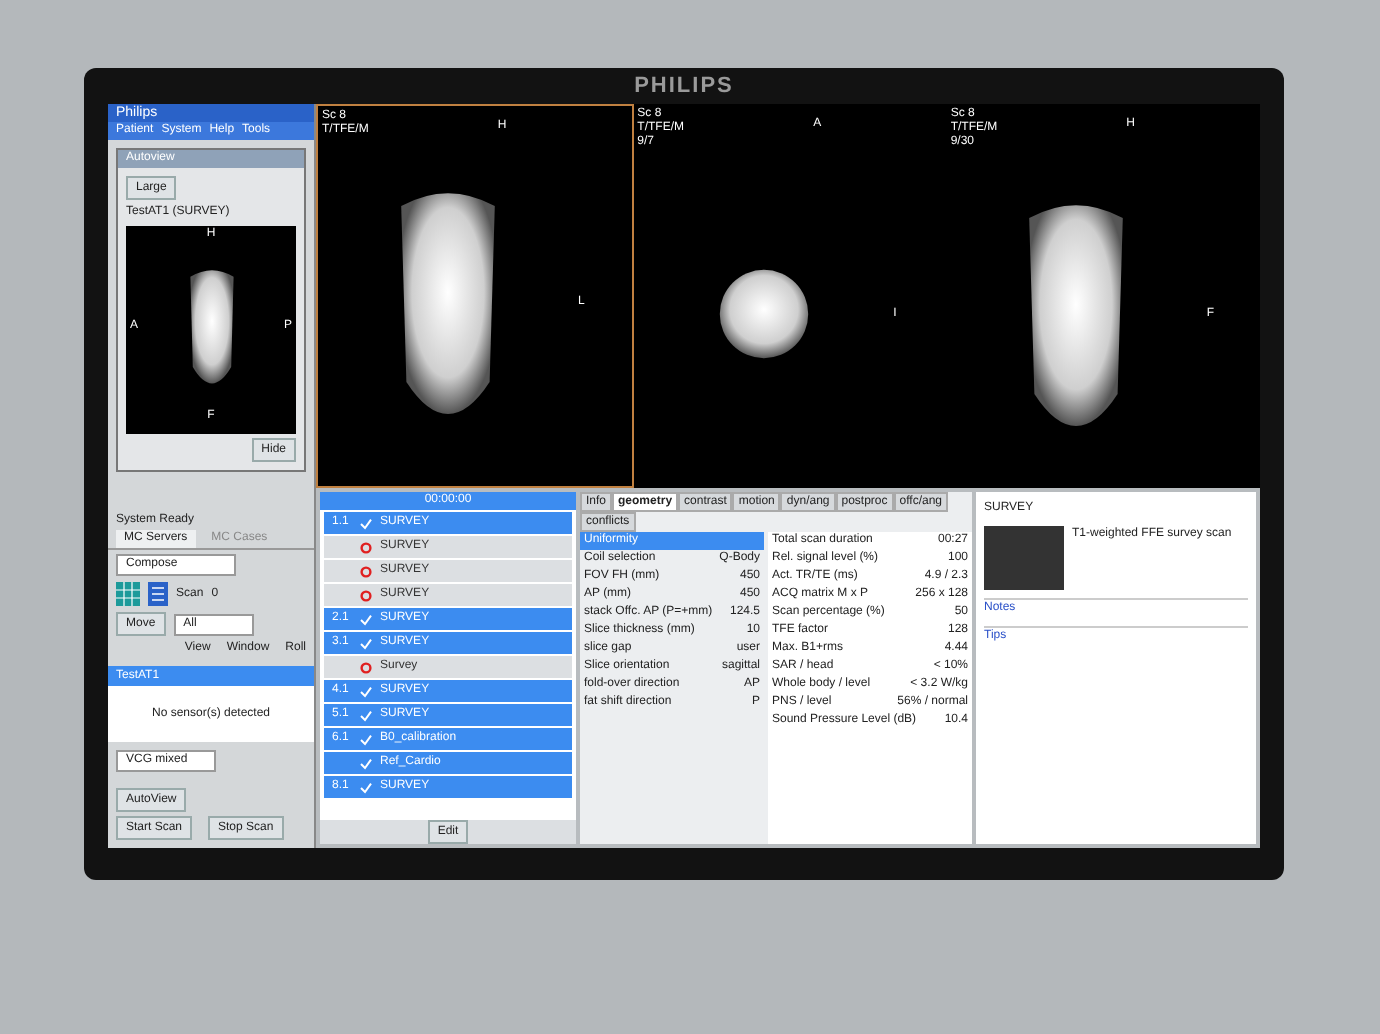  What do you see at coordinates (1024, 558) in the screenshot?
I see `image-placeholder` at bounding box center [1024, 558].